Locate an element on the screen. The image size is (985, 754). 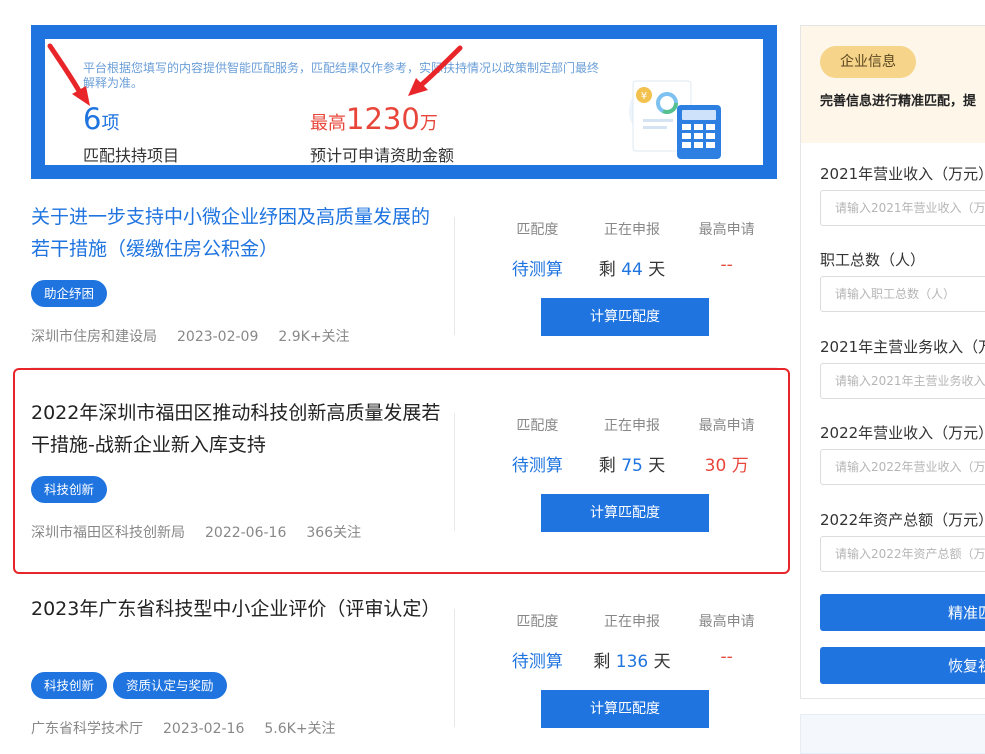
policy-tag: 助企纾困 is located at coordinates (69, 293).